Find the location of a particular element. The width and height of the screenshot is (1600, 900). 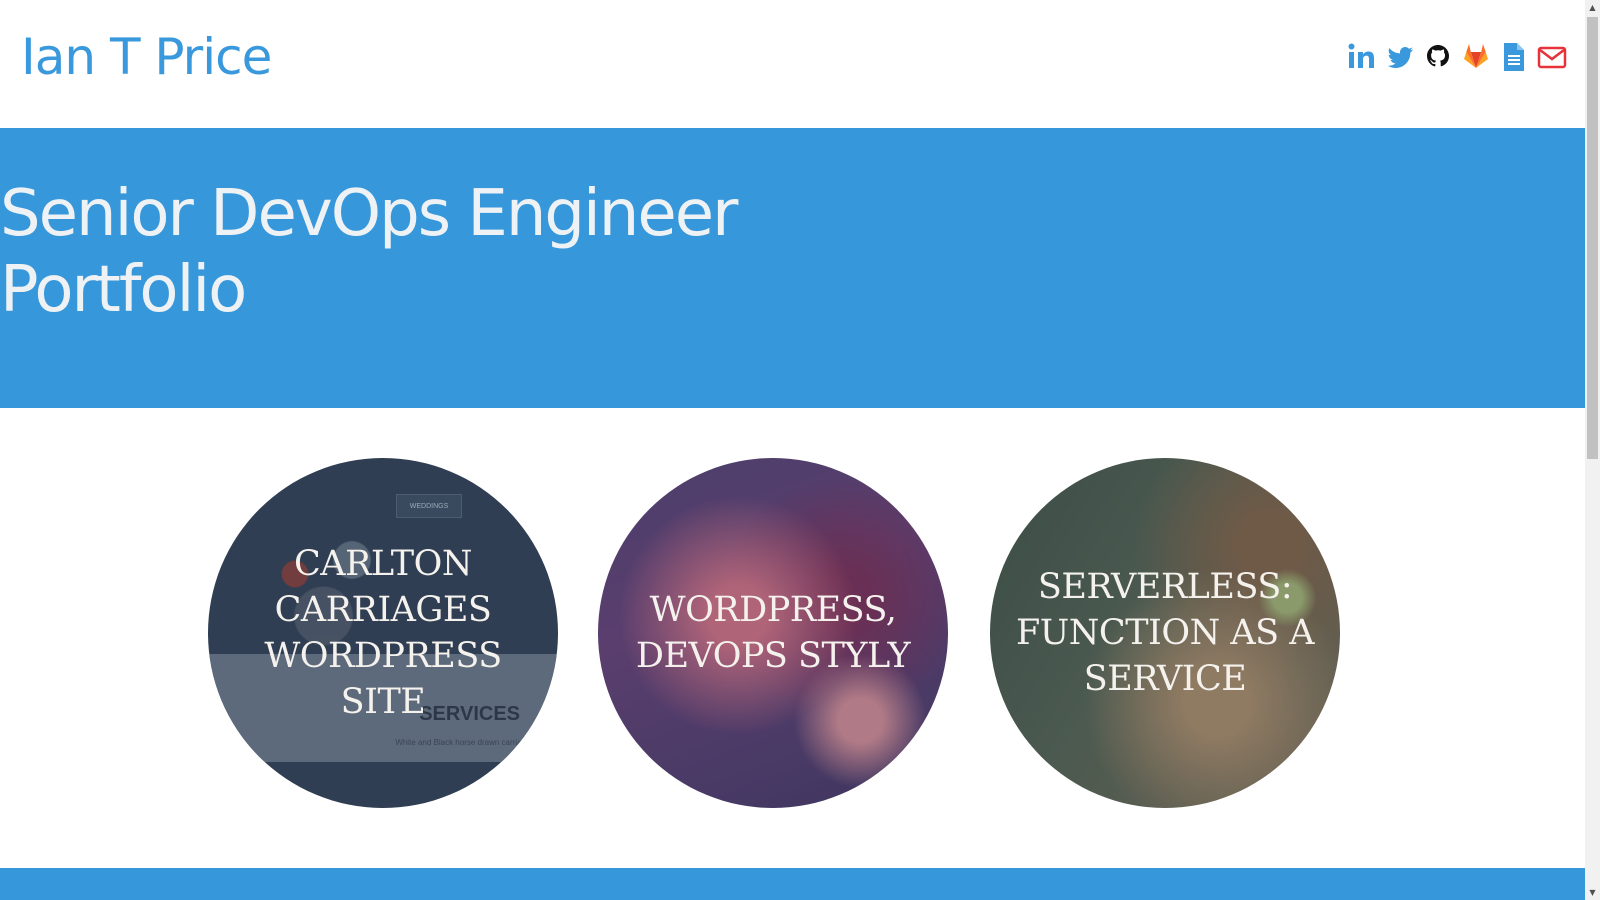

site-title-link: Ian T Price is located at coordinates (146, 57).